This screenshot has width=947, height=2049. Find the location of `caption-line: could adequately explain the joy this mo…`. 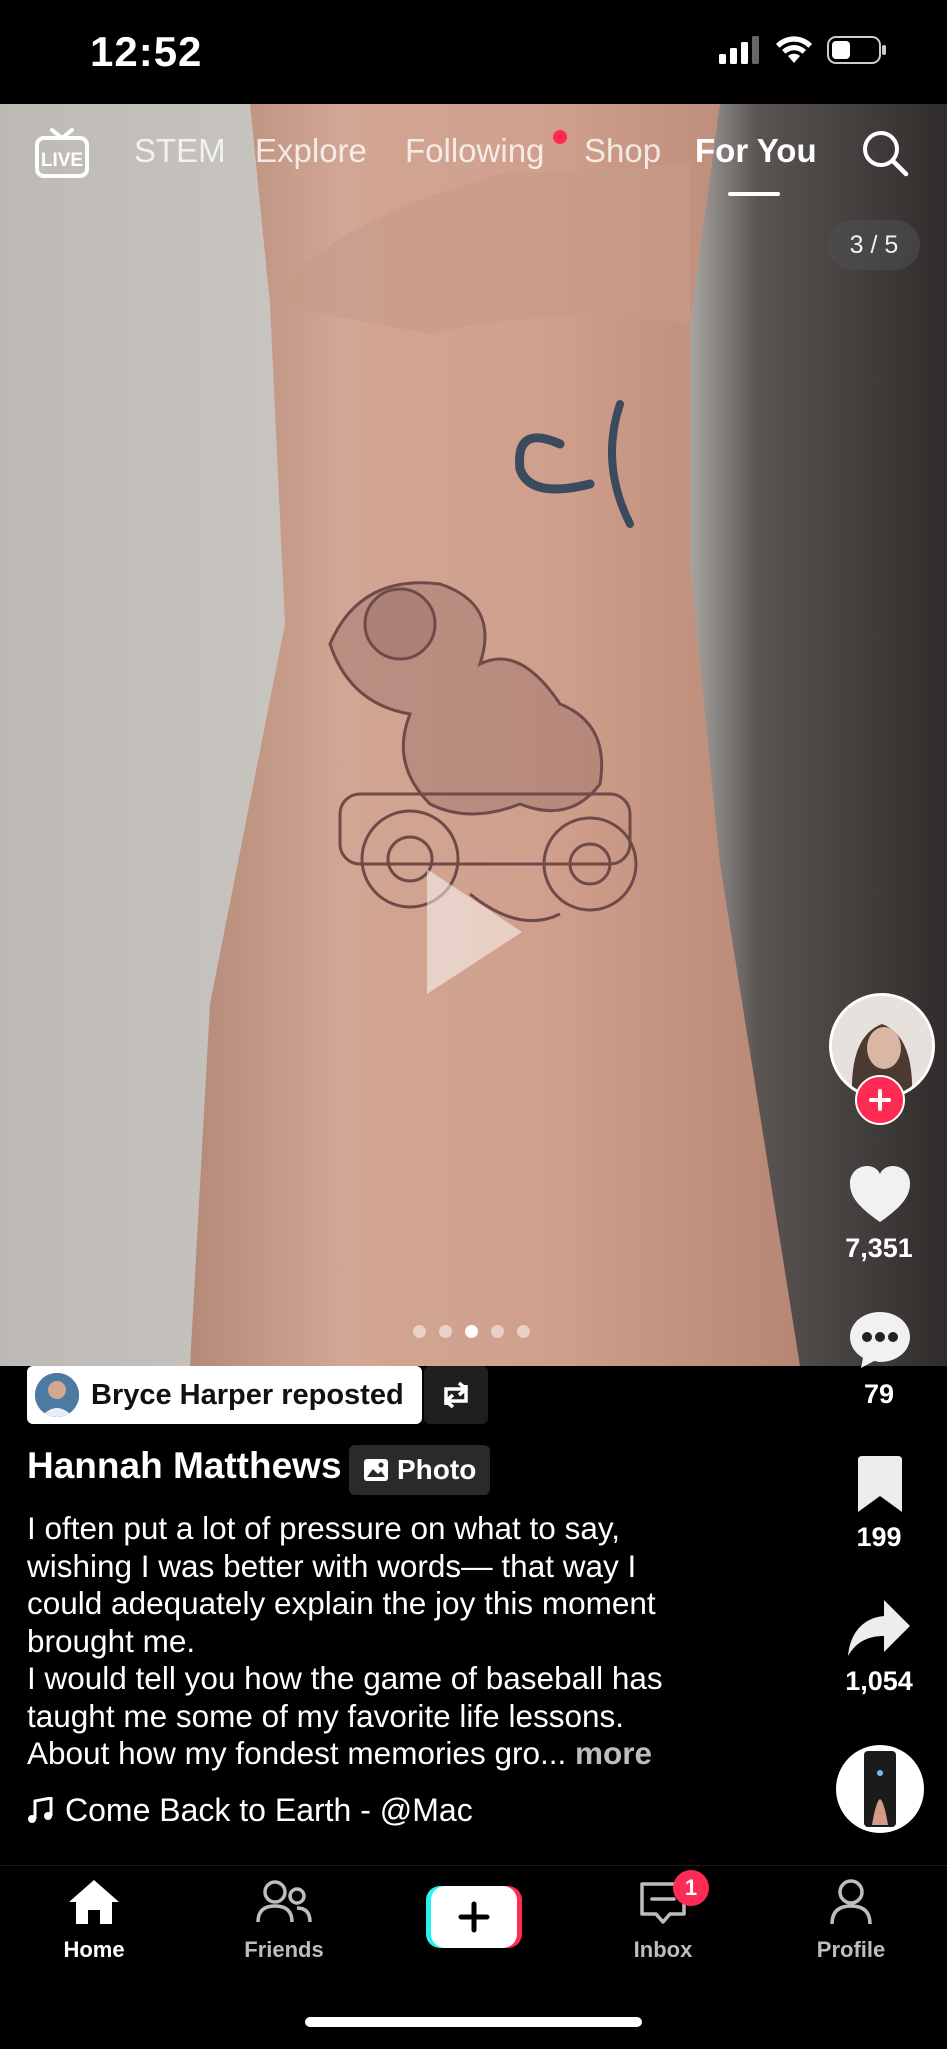

caption-line: could adequately explain the joy this mo… is located at coordinates (341, 1603).